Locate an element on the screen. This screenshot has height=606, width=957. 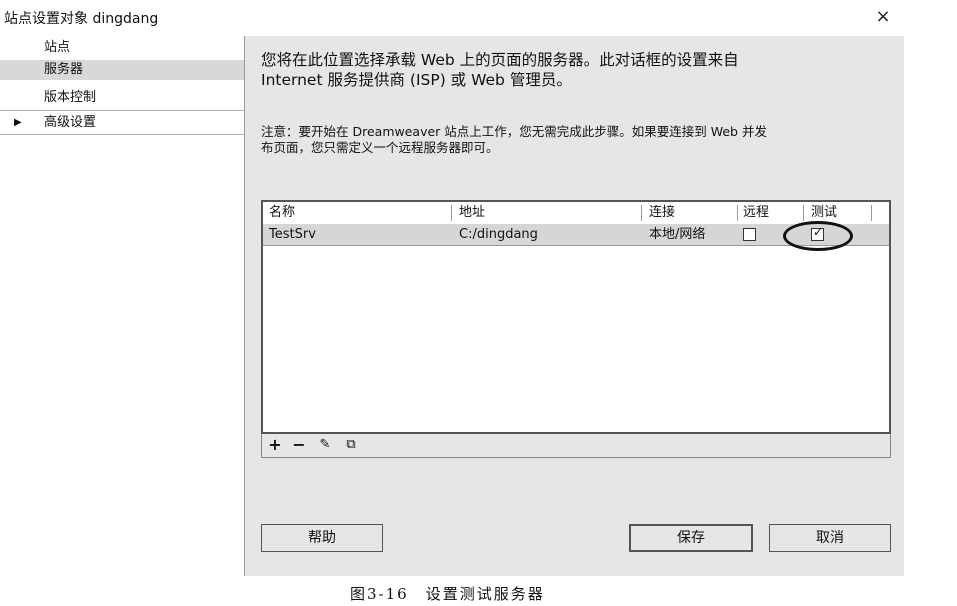
sidebar-item-label: 站点 is located at coordinates (57, 47).